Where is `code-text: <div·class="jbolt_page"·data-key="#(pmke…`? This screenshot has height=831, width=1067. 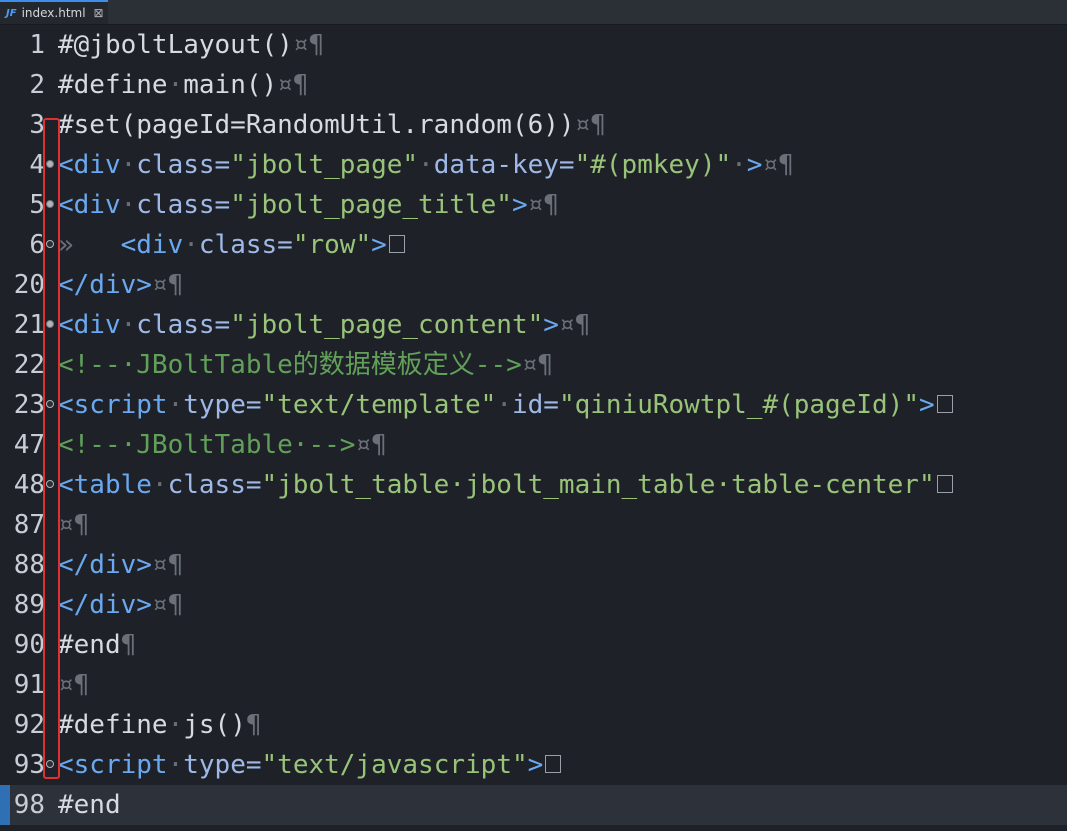 code-text: <div·class="jbolt_page"·data-key="#(pmke… is located at coordinates (426, 165).